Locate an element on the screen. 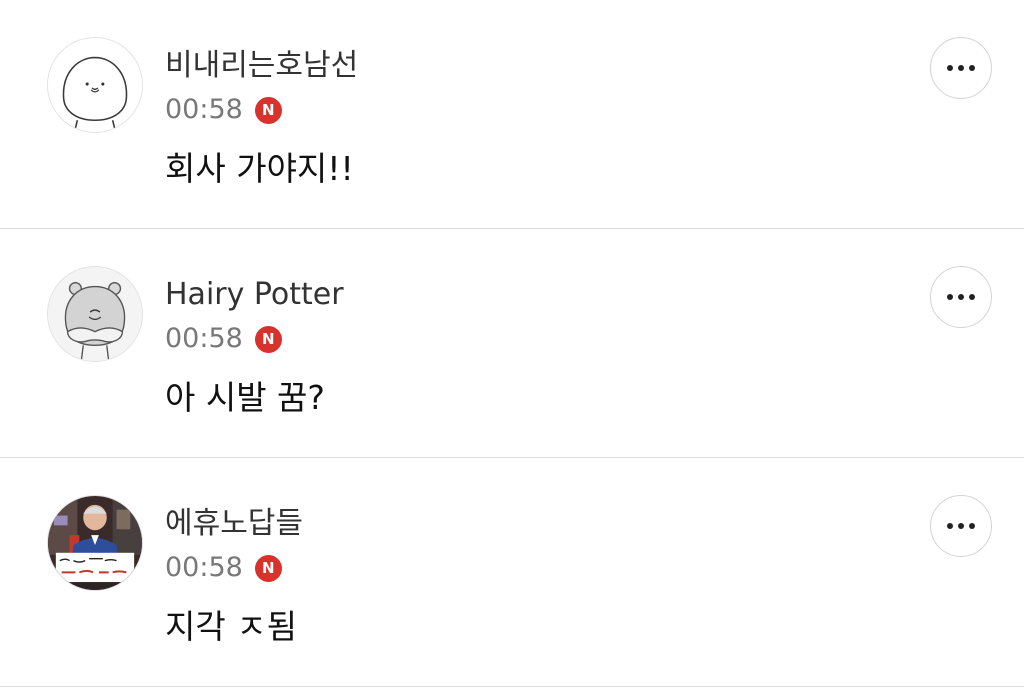  white-blob-character-icon is located at coordinates (95, 85).